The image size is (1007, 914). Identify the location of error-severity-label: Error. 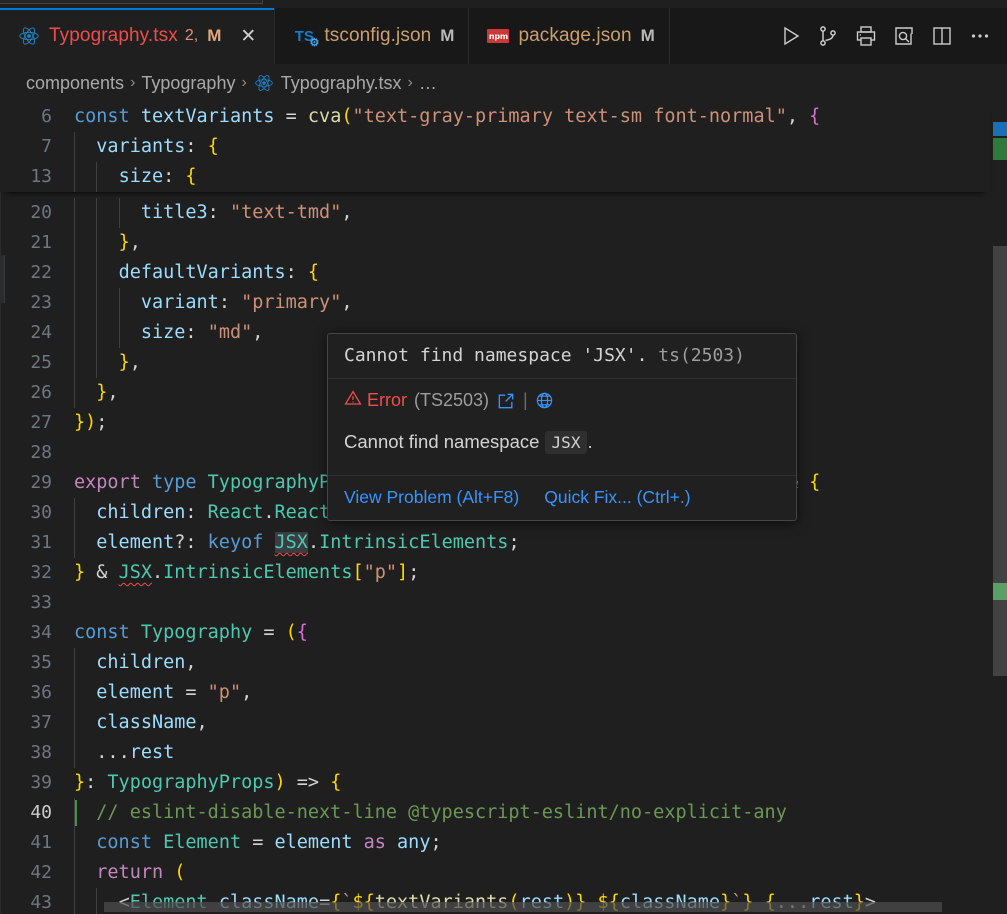
(387, 400).